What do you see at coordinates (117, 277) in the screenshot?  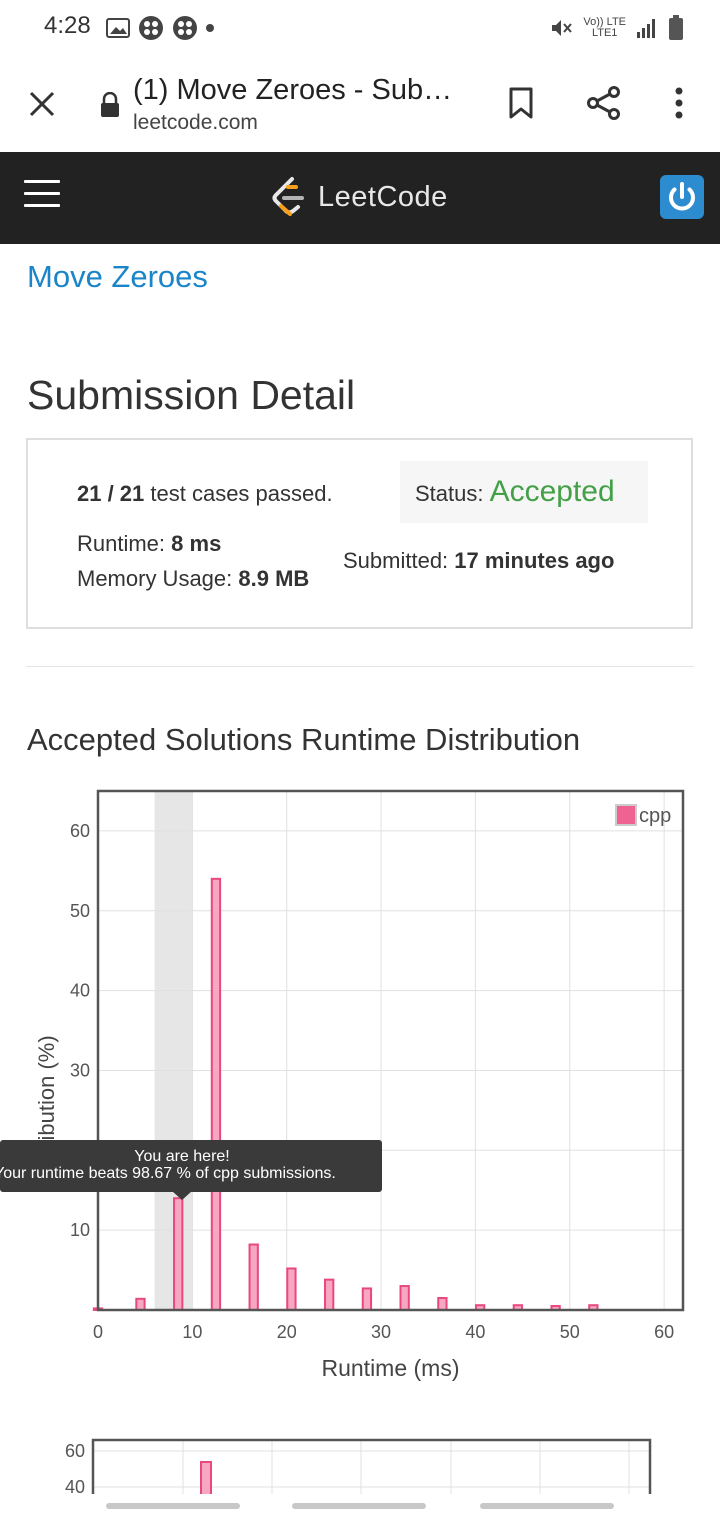 I see `problem-title-link: Move Zeroes` at bounding box center [117, 277].